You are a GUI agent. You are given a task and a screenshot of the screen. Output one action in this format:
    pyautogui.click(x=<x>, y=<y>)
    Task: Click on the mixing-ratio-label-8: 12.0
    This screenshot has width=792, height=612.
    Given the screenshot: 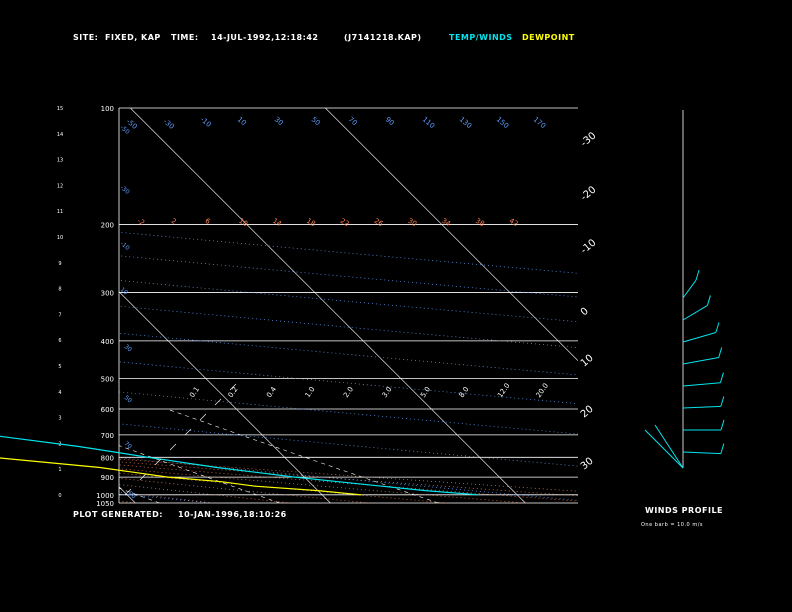 What is the action you would take?
    pyautogui.click(x=503, y=390)
    